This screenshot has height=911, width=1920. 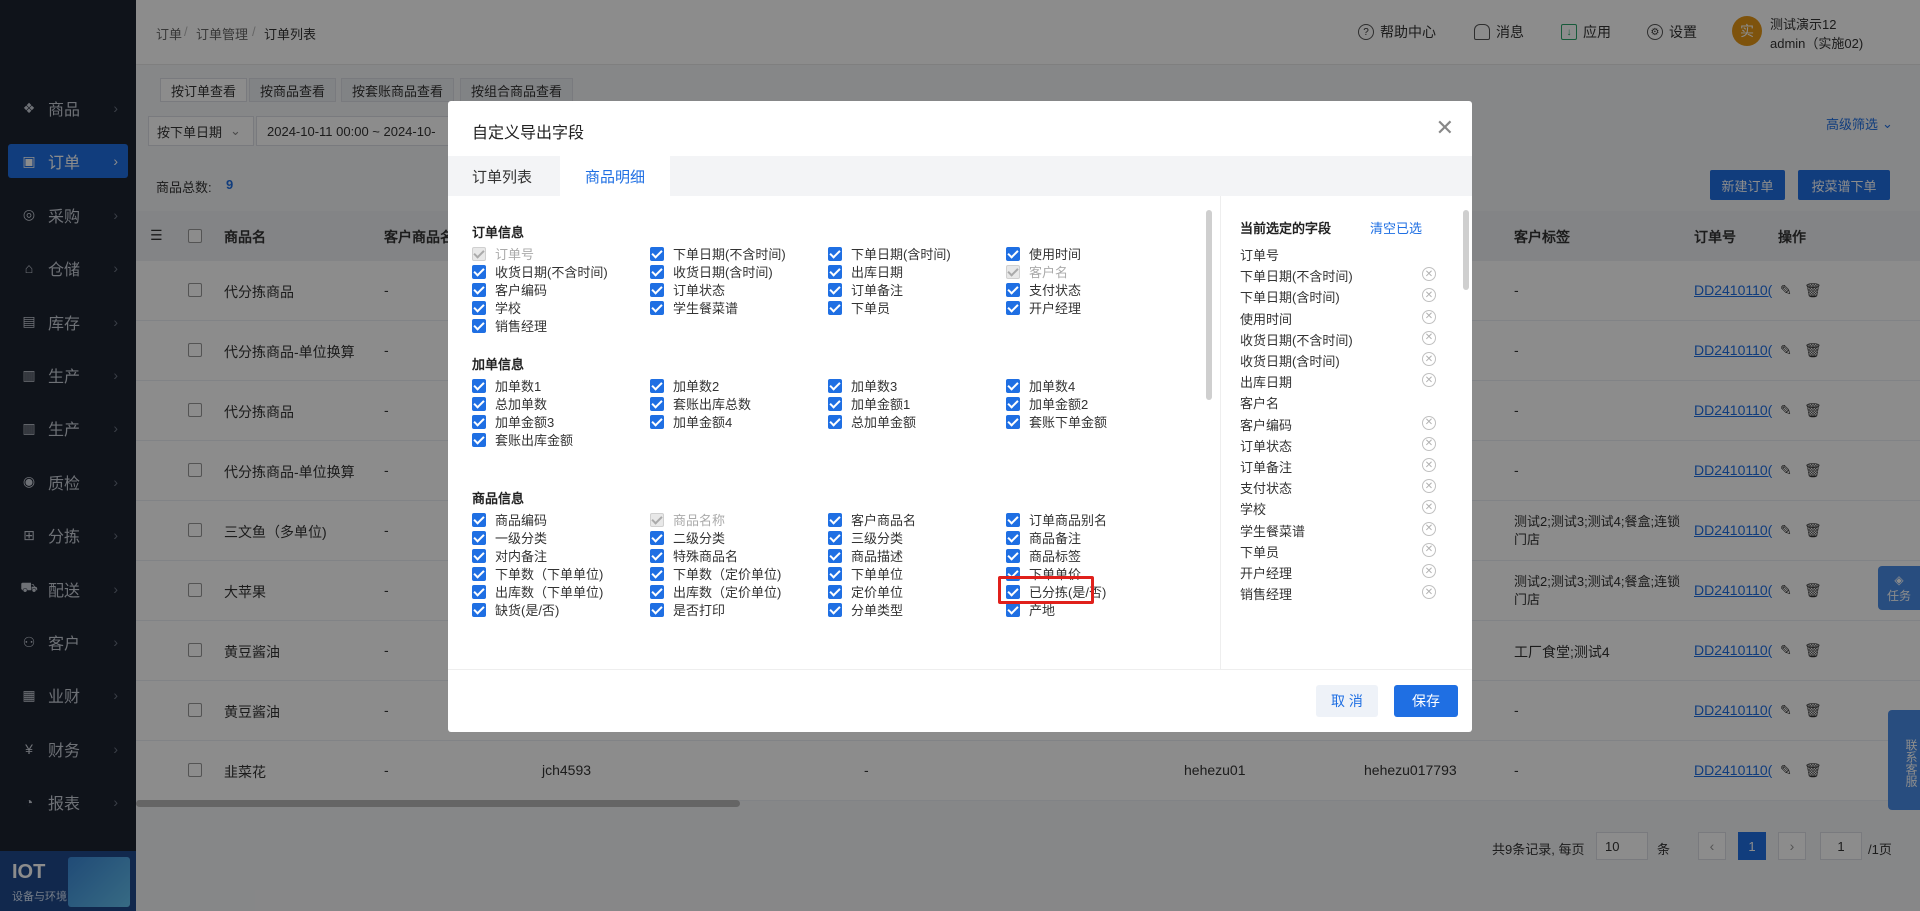 I want to click on field-option: 商品描述, so click(x=865, y=555).